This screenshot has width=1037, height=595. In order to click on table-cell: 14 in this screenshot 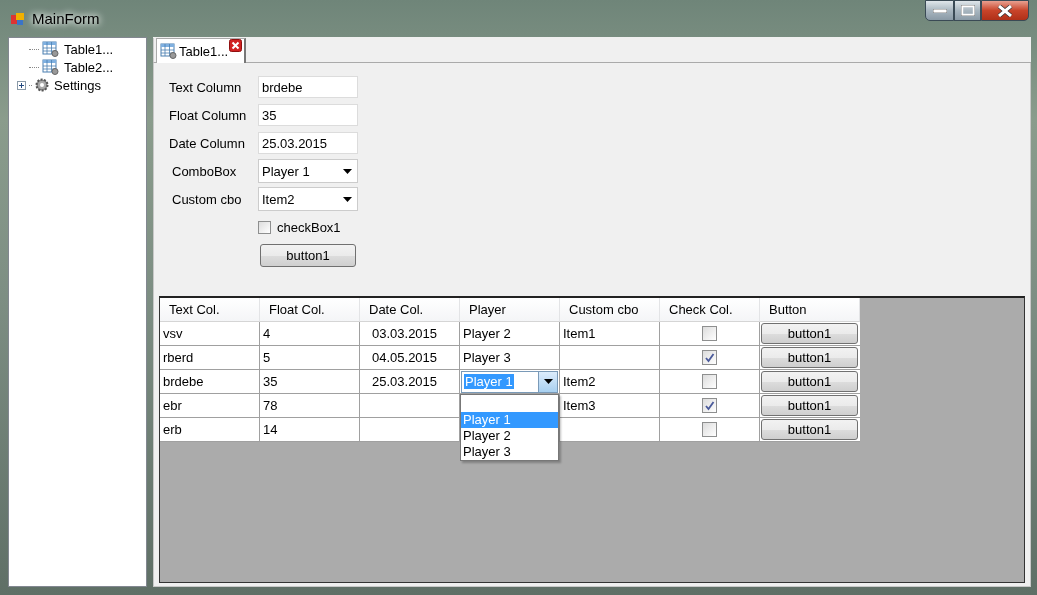, I will do `click(270, 429)`.